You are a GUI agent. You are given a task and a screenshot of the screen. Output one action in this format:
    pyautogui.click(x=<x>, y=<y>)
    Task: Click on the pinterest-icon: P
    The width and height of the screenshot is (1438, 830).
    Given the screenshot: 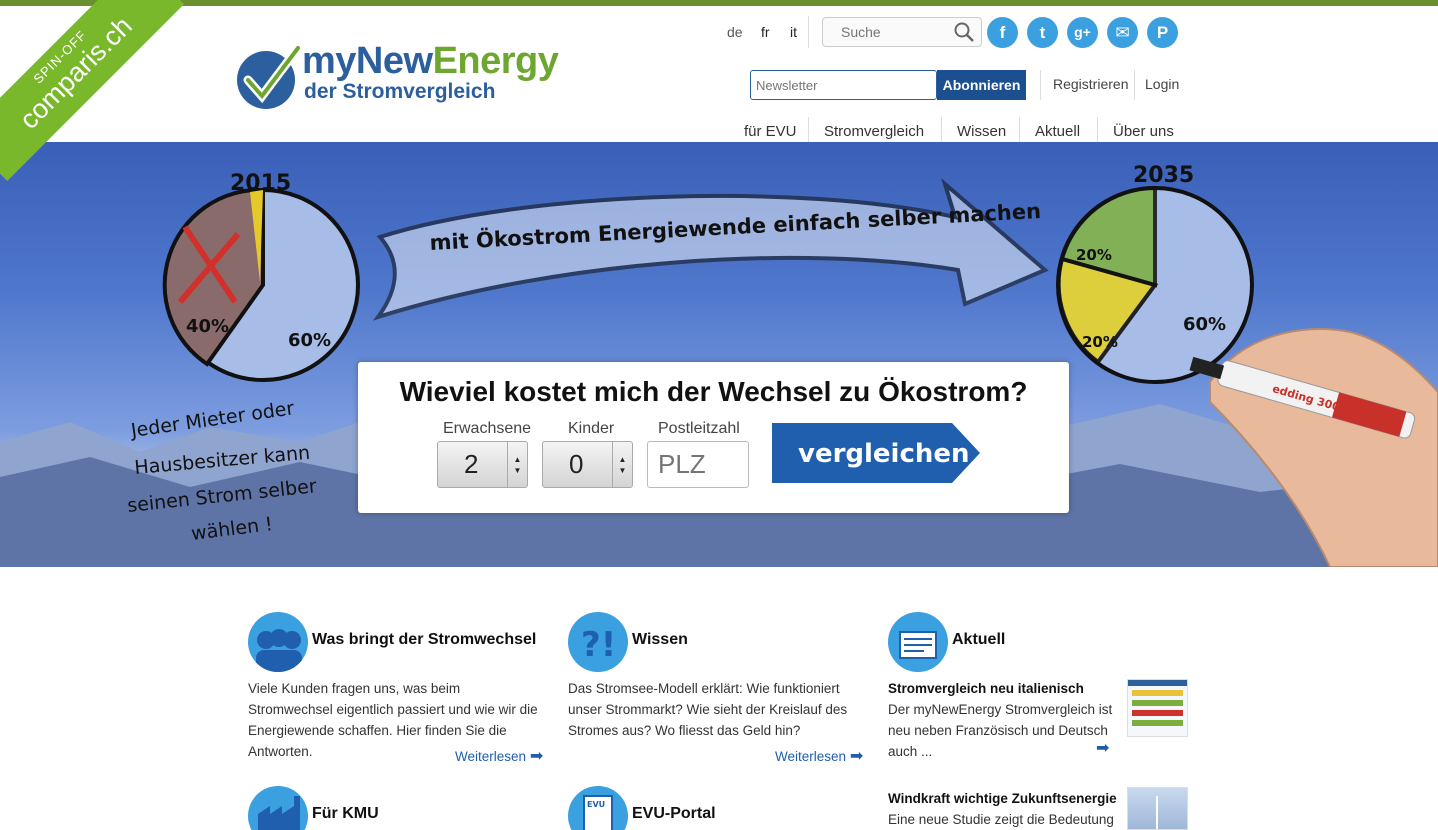 What is the action you would take?
    pyautogui.click(x=1162, y=32)
    